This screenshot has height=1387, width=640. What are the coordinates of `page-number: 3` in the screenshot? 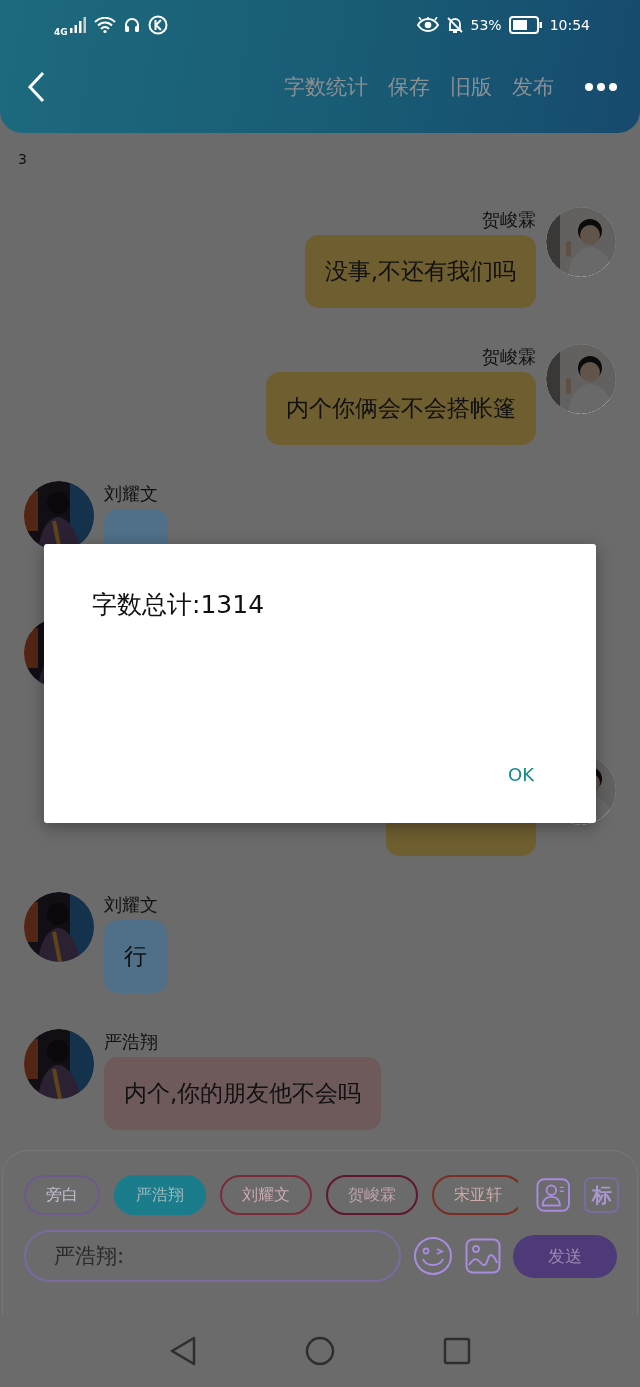 It's located at (23, 160).